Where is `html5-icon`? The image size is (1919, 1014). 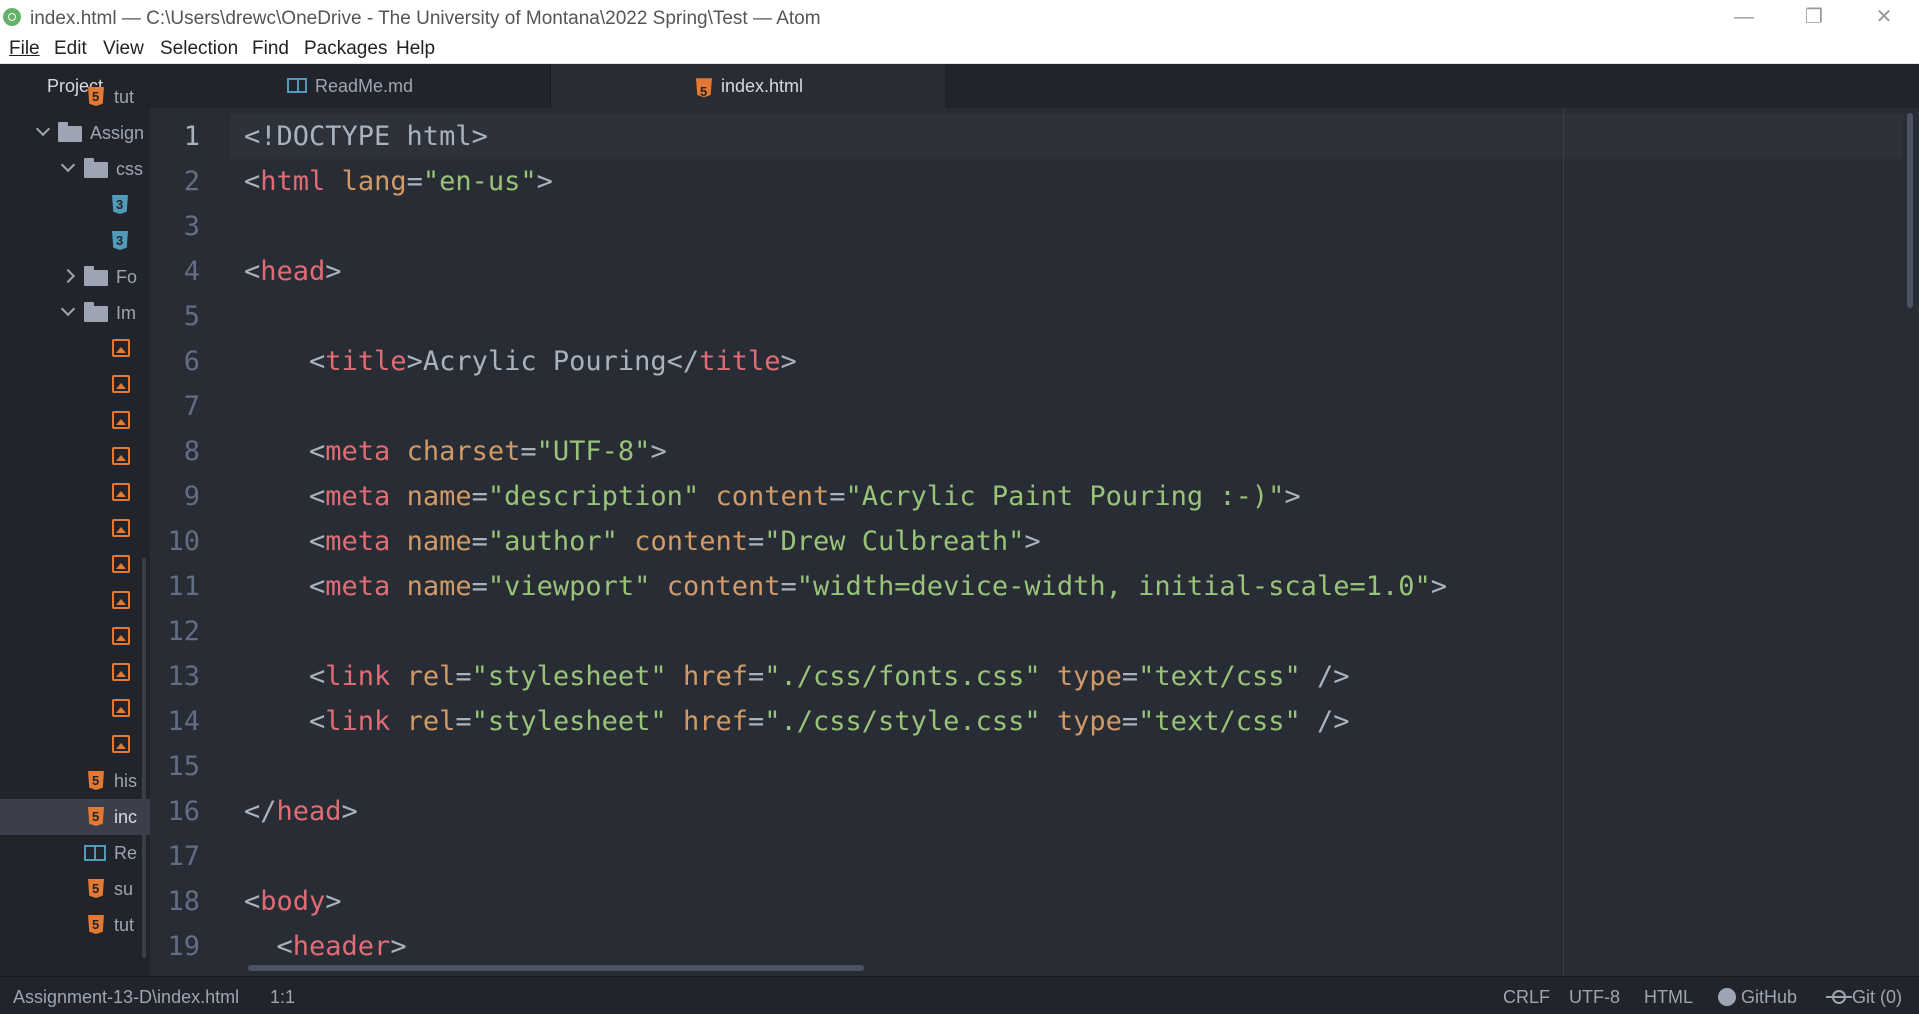
html5-icon is located at coordinates (96, 816).